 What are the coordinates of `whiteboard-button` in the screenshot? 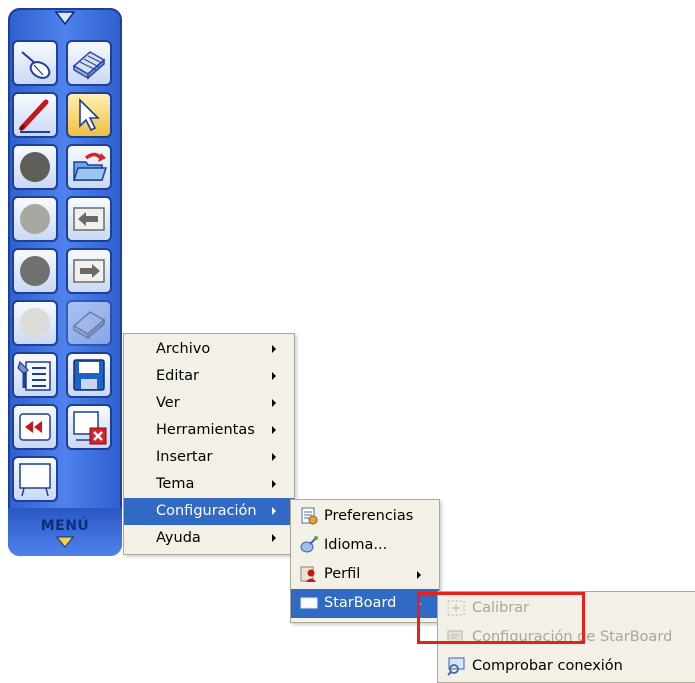 It's located at (35, 479).